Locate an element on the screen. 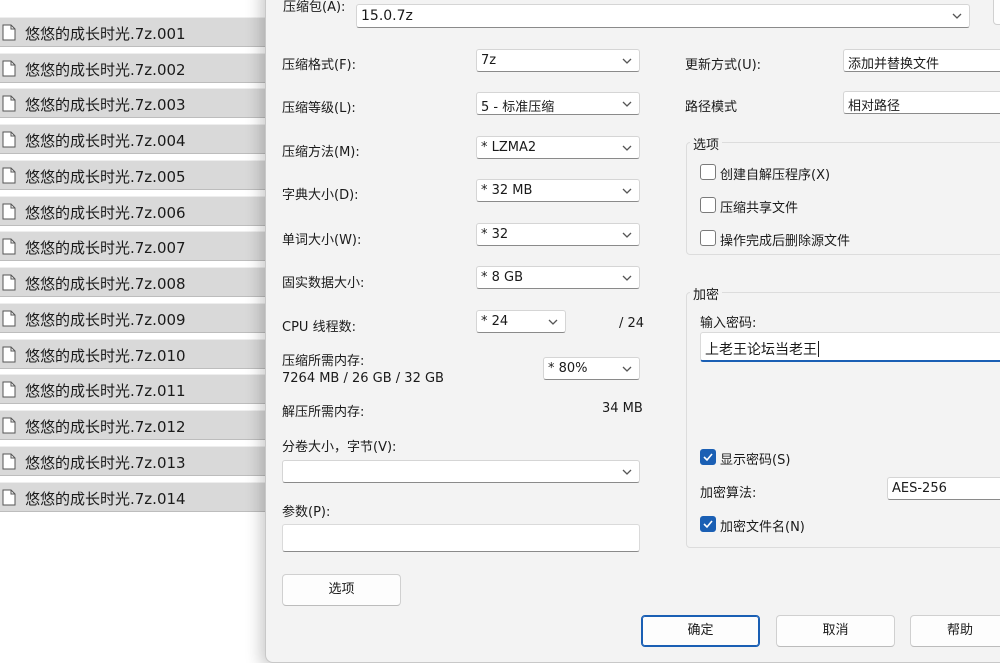 The width and height of the screenshot is (1000, 663). solid-block-value: * 8 GB is located at coordinates (502, 277).